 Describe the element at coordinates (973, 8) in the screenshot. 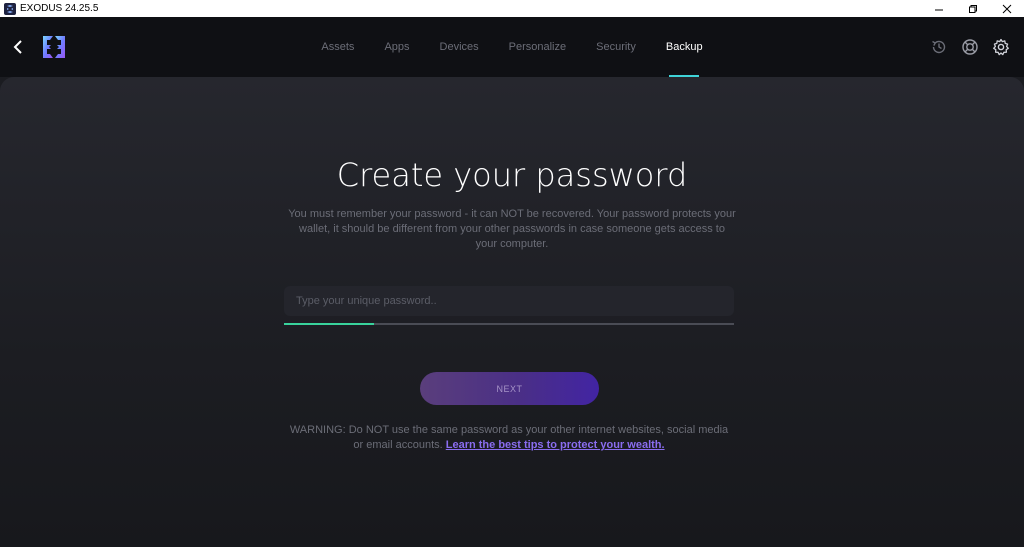

I see `restore-icon` at that location.